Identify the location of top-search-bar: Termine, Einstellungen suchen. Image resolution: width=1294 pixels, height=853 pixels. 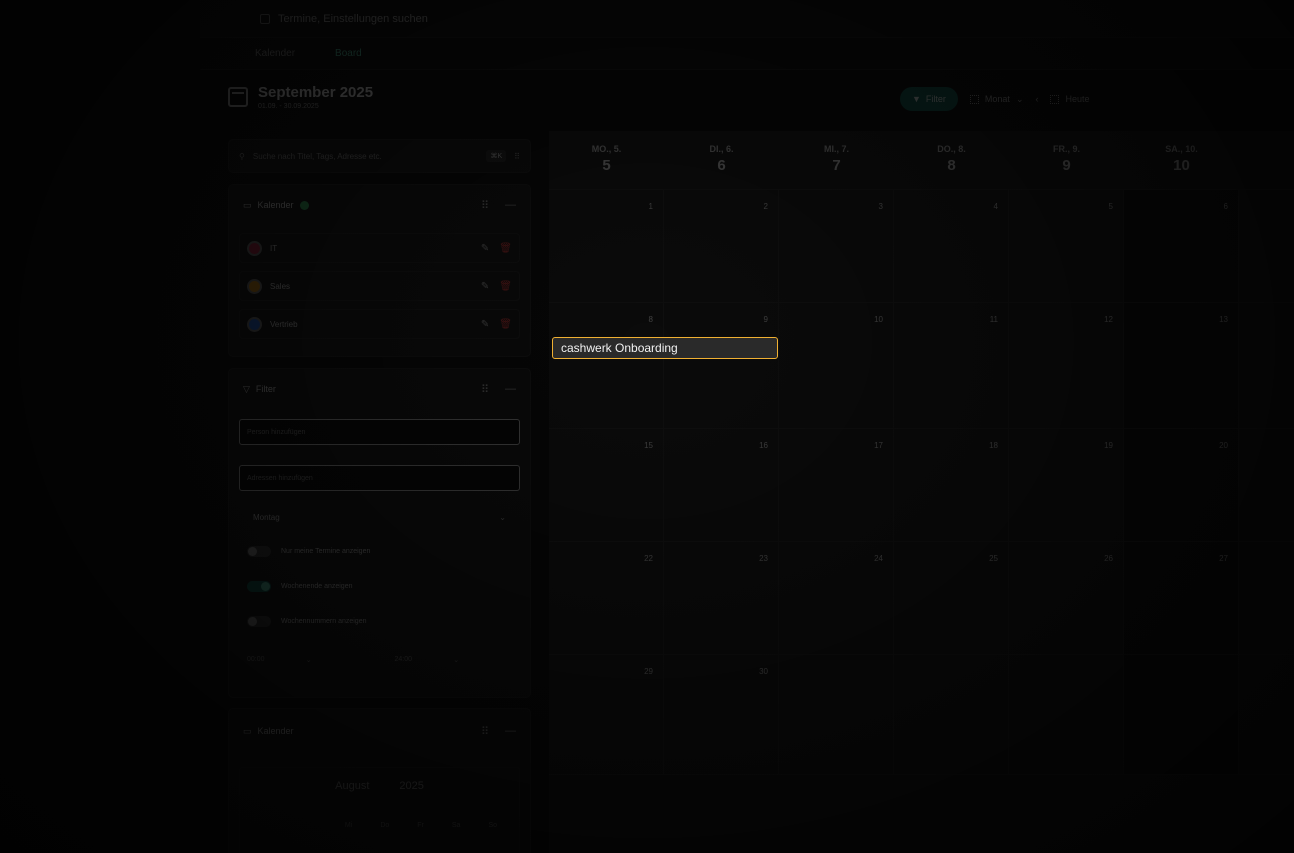
(747, 19).